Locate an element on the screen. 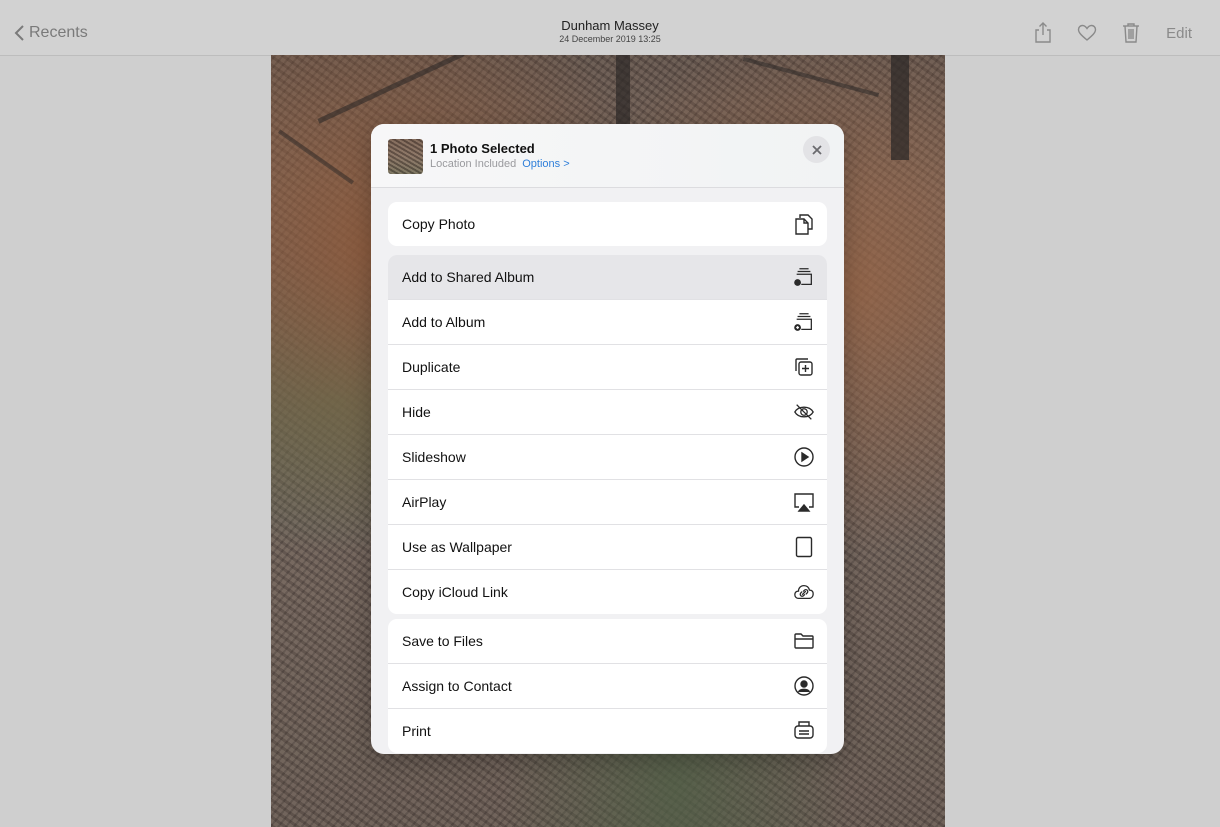 Image resolution: width=1220 pixels, height=827 pixels. action-label: Copy iCloud Link is located at coordinates (455, 592).